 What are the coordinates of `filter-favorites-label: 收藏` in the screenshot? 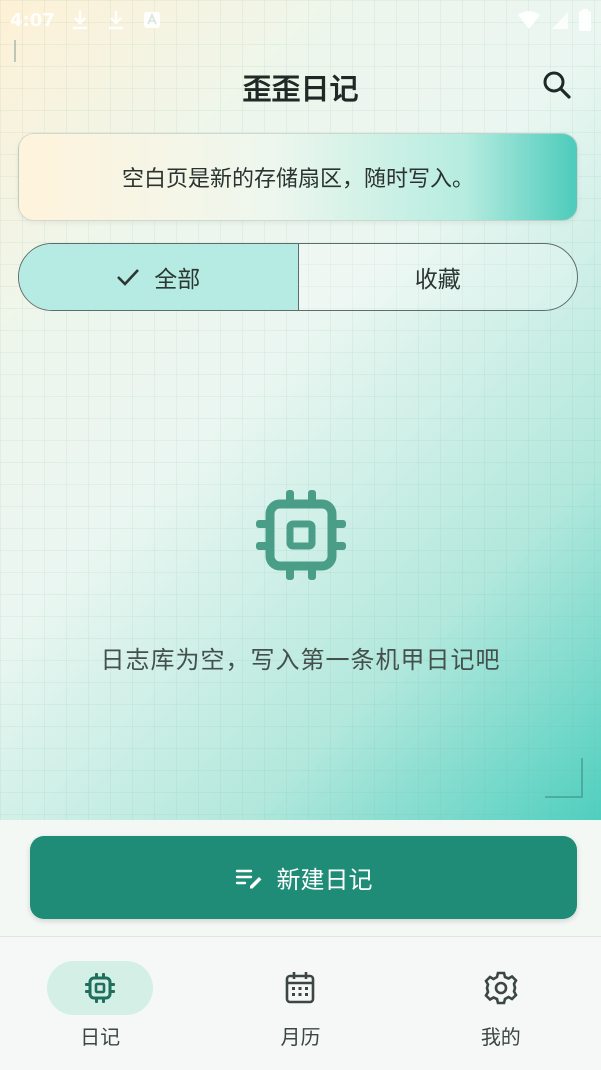 It's located at (437, 280).